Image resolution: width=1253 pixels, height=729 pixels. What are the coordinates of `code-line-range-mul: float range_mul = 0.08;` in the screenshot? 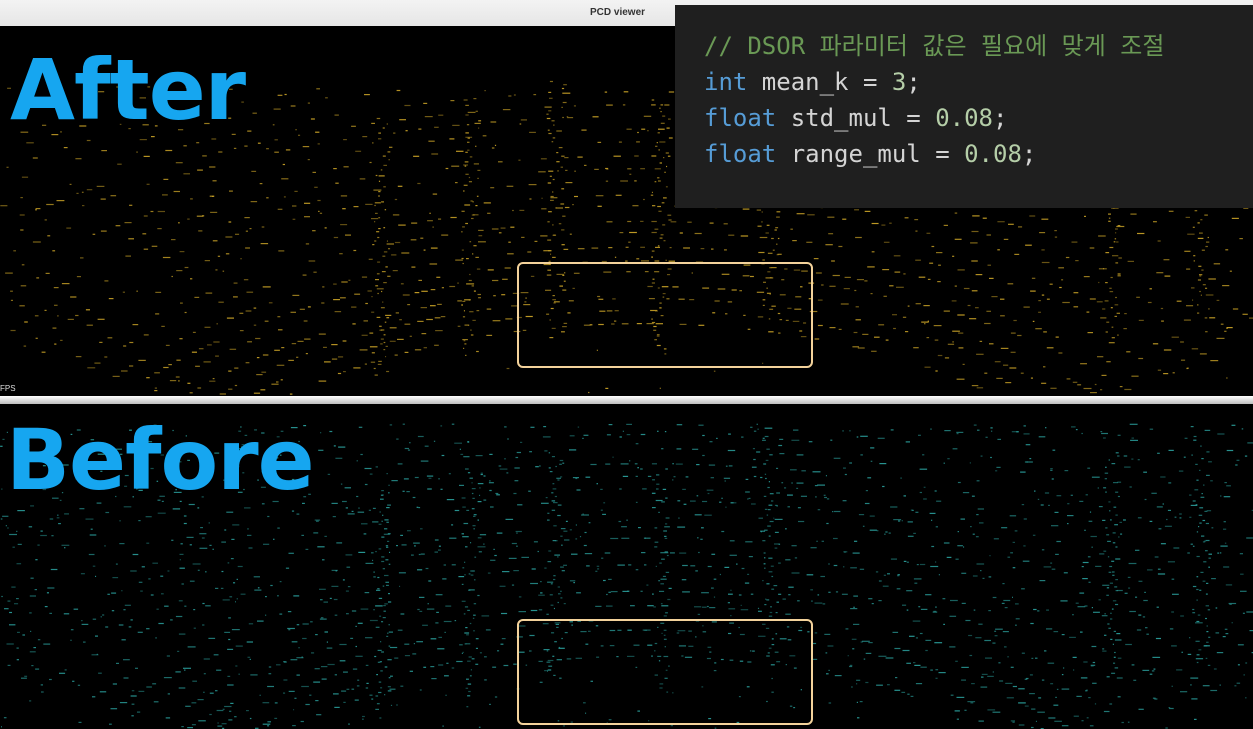 It's located at (870, 154).